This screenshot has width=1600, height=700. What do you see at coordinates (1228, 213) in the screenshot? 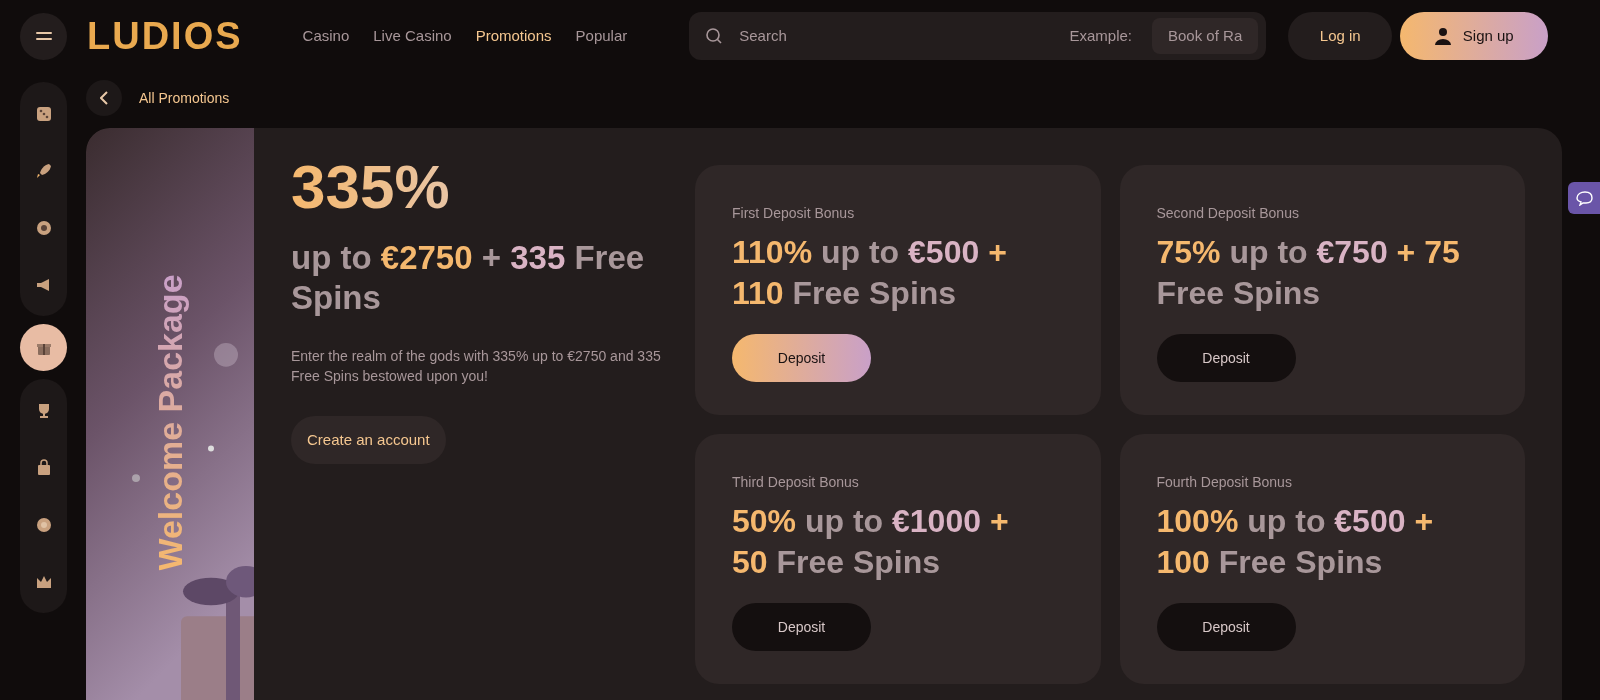
I see `bonus-label: Second Deposit Bonus` at bounding box center [1228, 213].